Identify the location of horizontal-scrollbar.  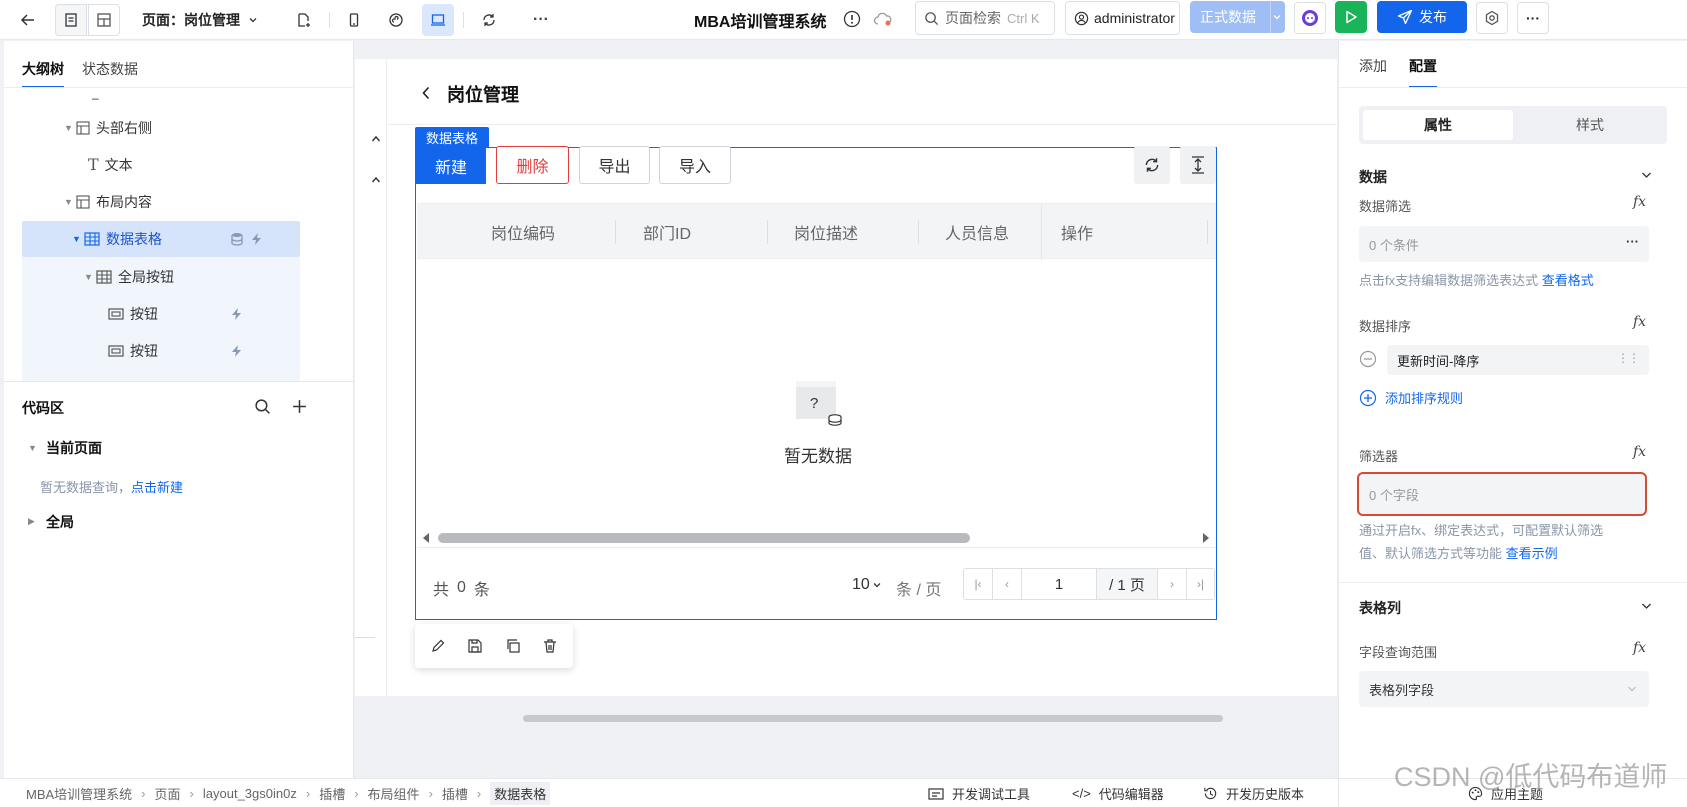
(704, 538).